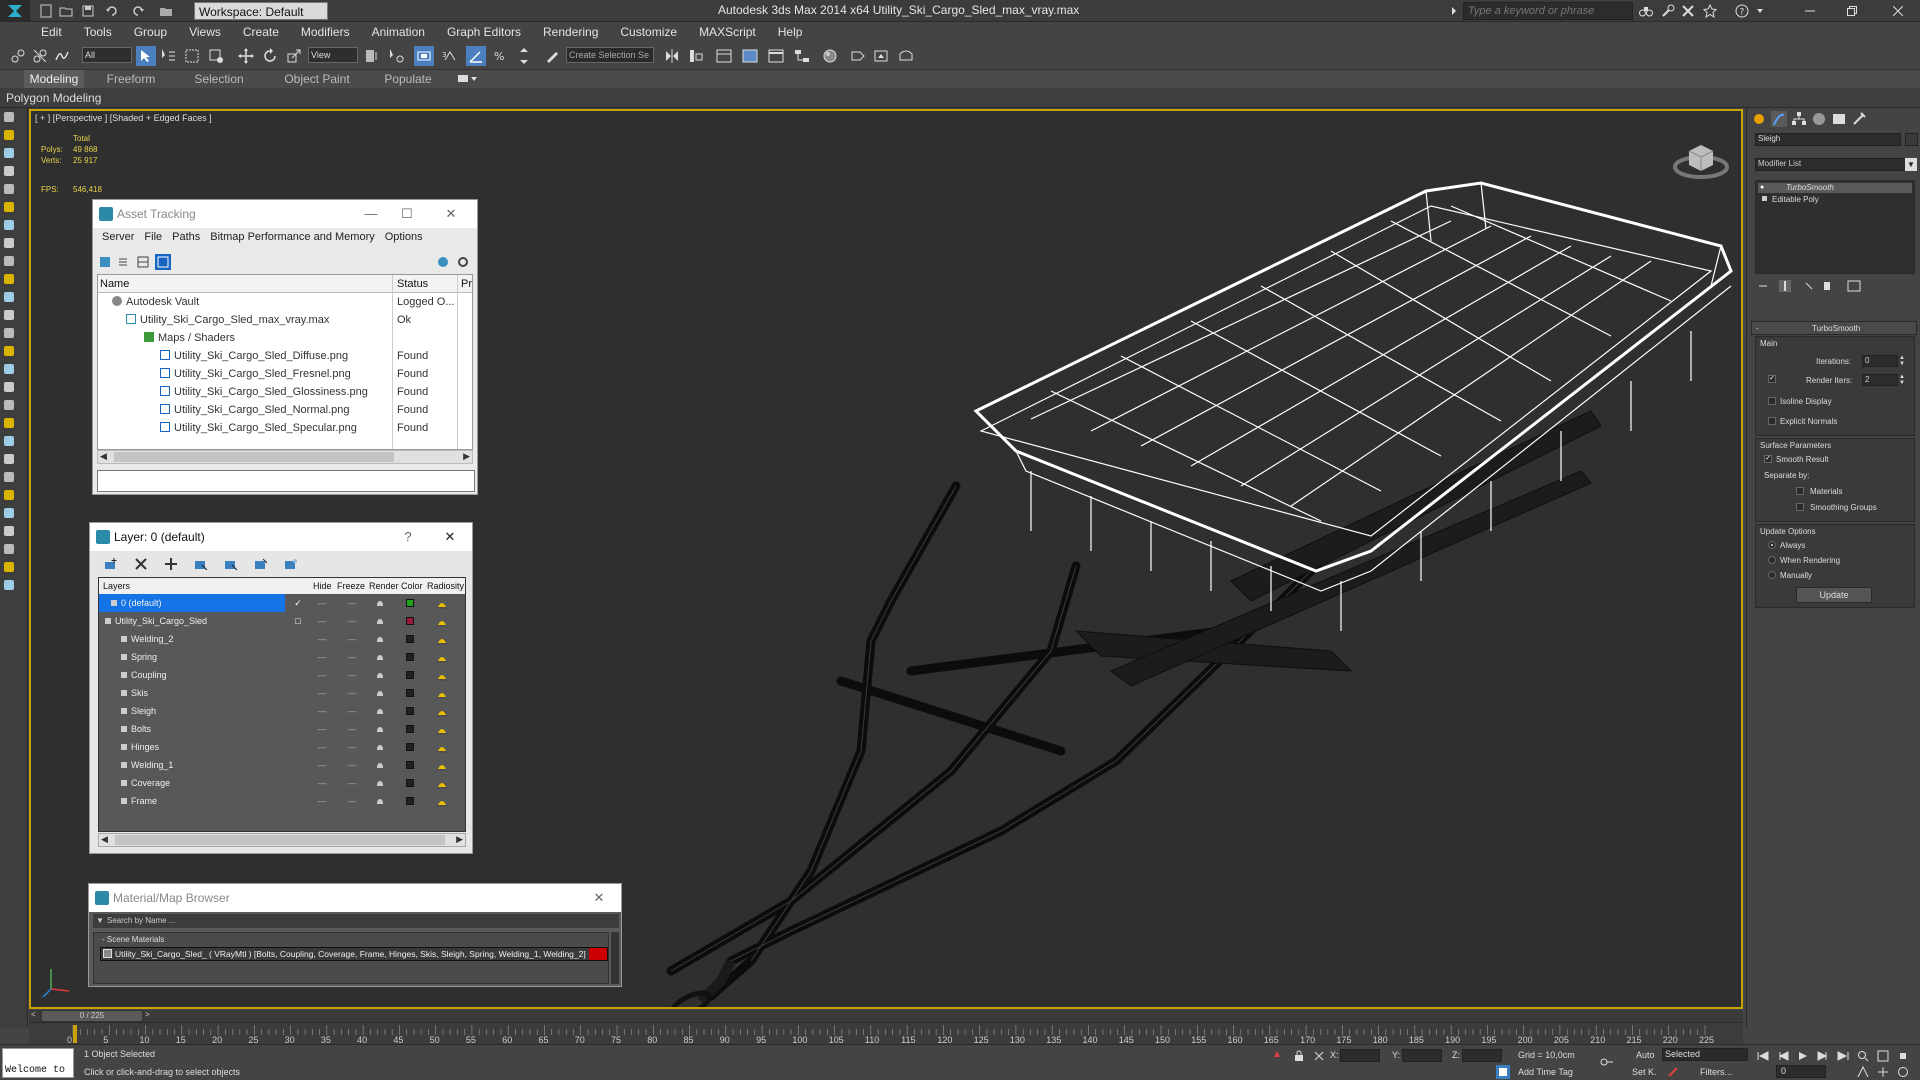 Image resolution: width=1920 pixels, height=1080 pixels. What do you see at coordinates (9, 495) in the screenshot?
I see `bone-icon` at bounding box center [9, 495].